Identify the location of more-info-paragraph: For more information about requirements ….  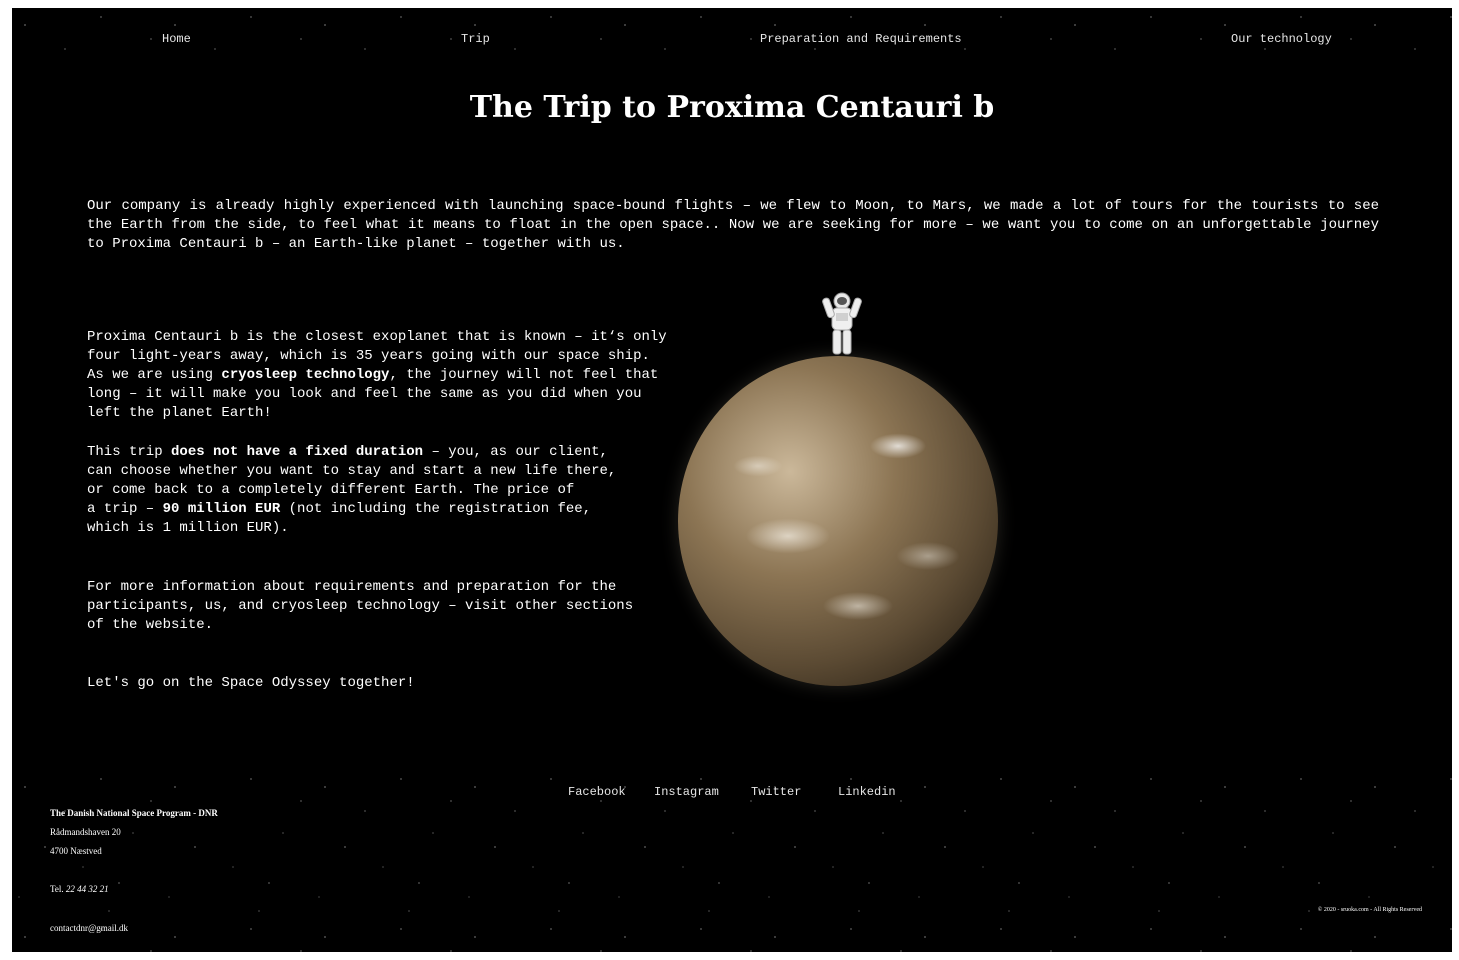
(360, 606).